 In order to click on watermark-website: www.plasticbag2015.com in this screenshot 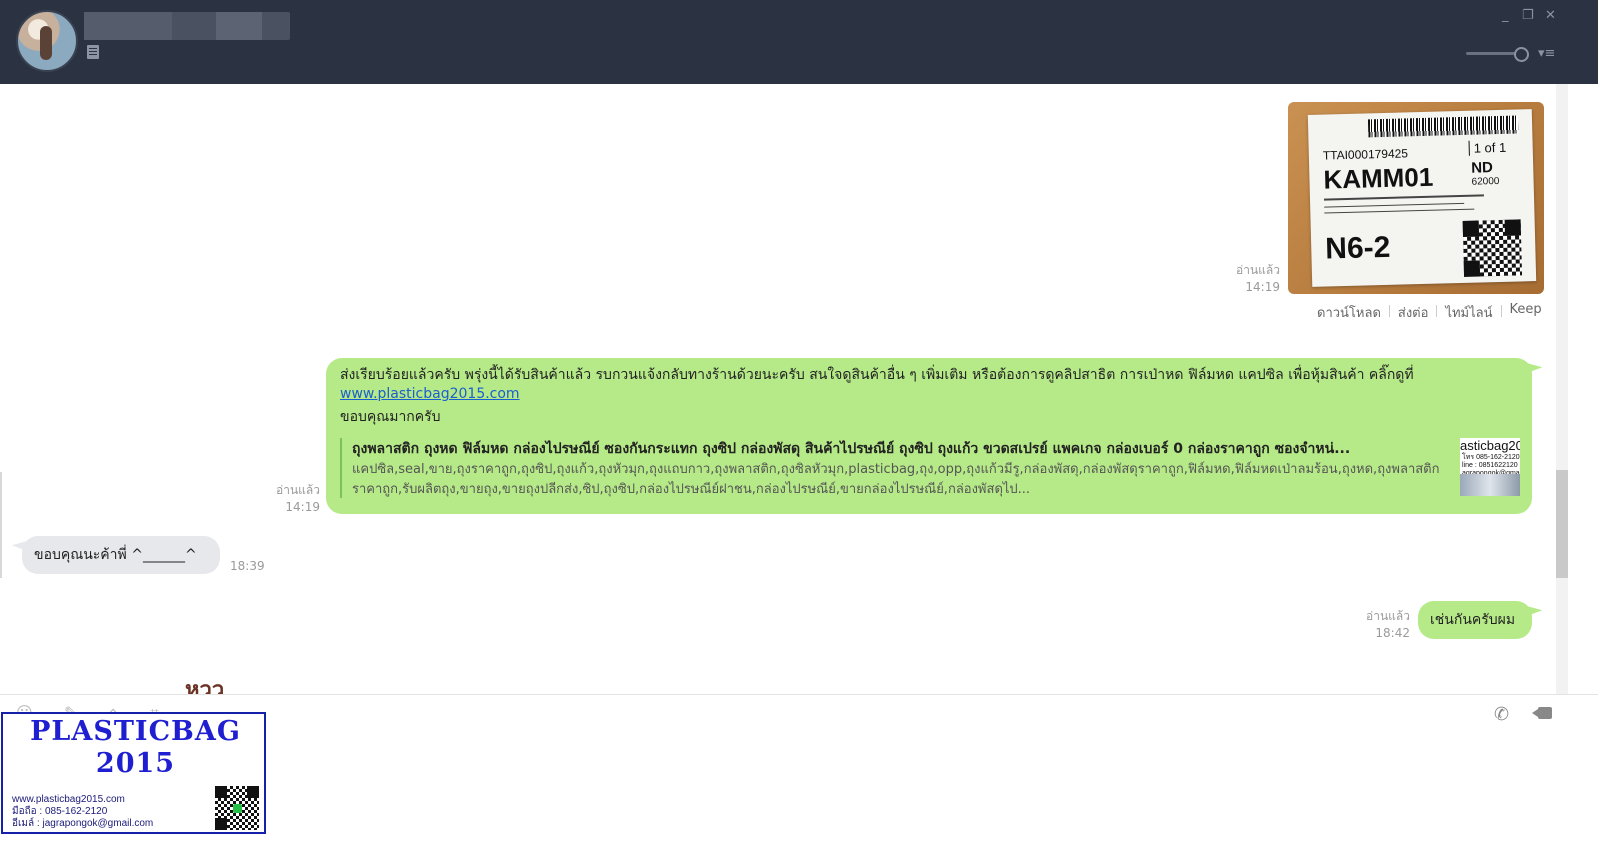, I will do `click(68, 799)`.